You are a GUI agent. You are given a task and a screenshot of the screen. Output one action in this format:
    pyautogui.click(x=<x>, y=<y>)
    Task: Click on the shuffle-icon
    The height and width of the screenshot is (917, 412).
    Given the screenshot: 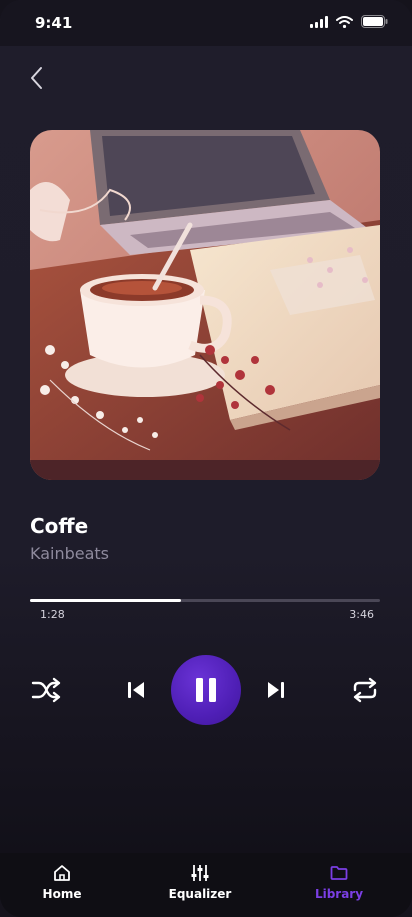 What is the action you would take?
    pyautogui.click(x=46, y=690)
    